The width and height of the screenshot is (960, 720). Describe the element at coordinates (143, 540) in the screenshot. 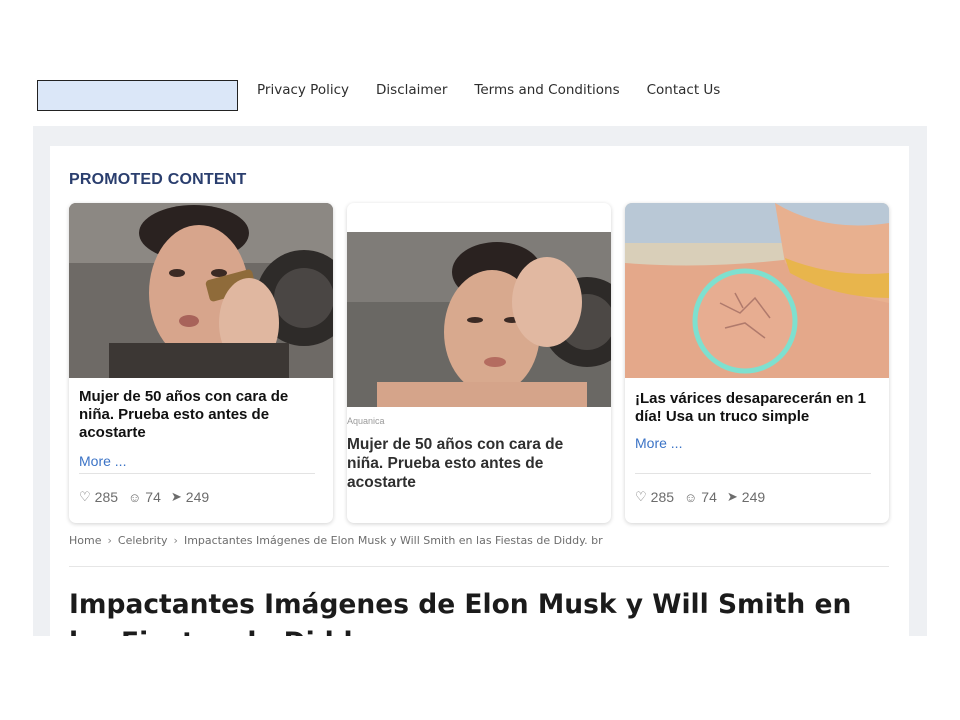

I see `breadcrumb-celebrity: Celebrity` at that location.